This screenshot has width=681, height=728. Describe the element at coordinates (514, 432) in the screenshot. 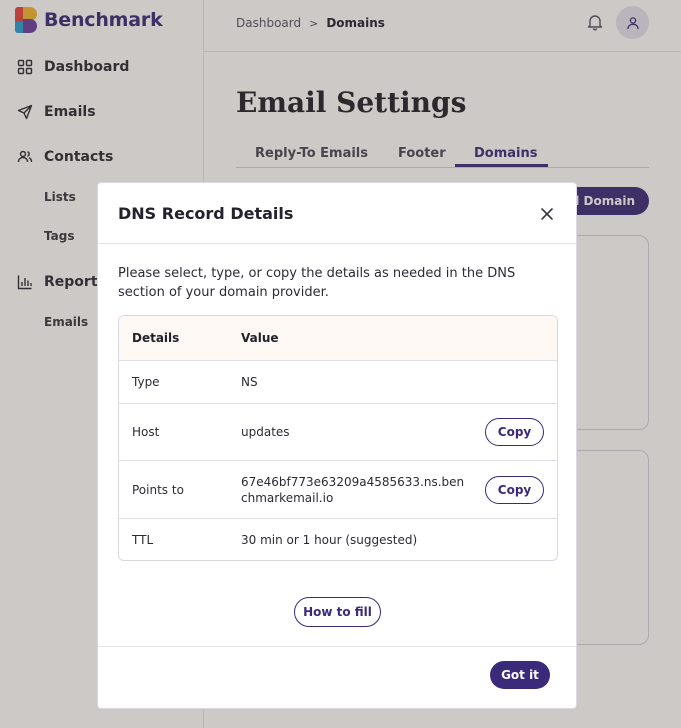

I see `copy-host-button: Copy` at that location.